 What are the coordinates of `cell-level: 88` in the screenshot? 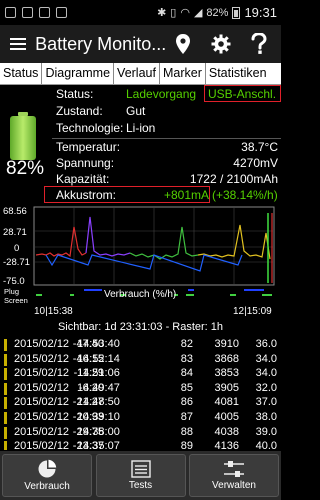 It's located at (186, 431).